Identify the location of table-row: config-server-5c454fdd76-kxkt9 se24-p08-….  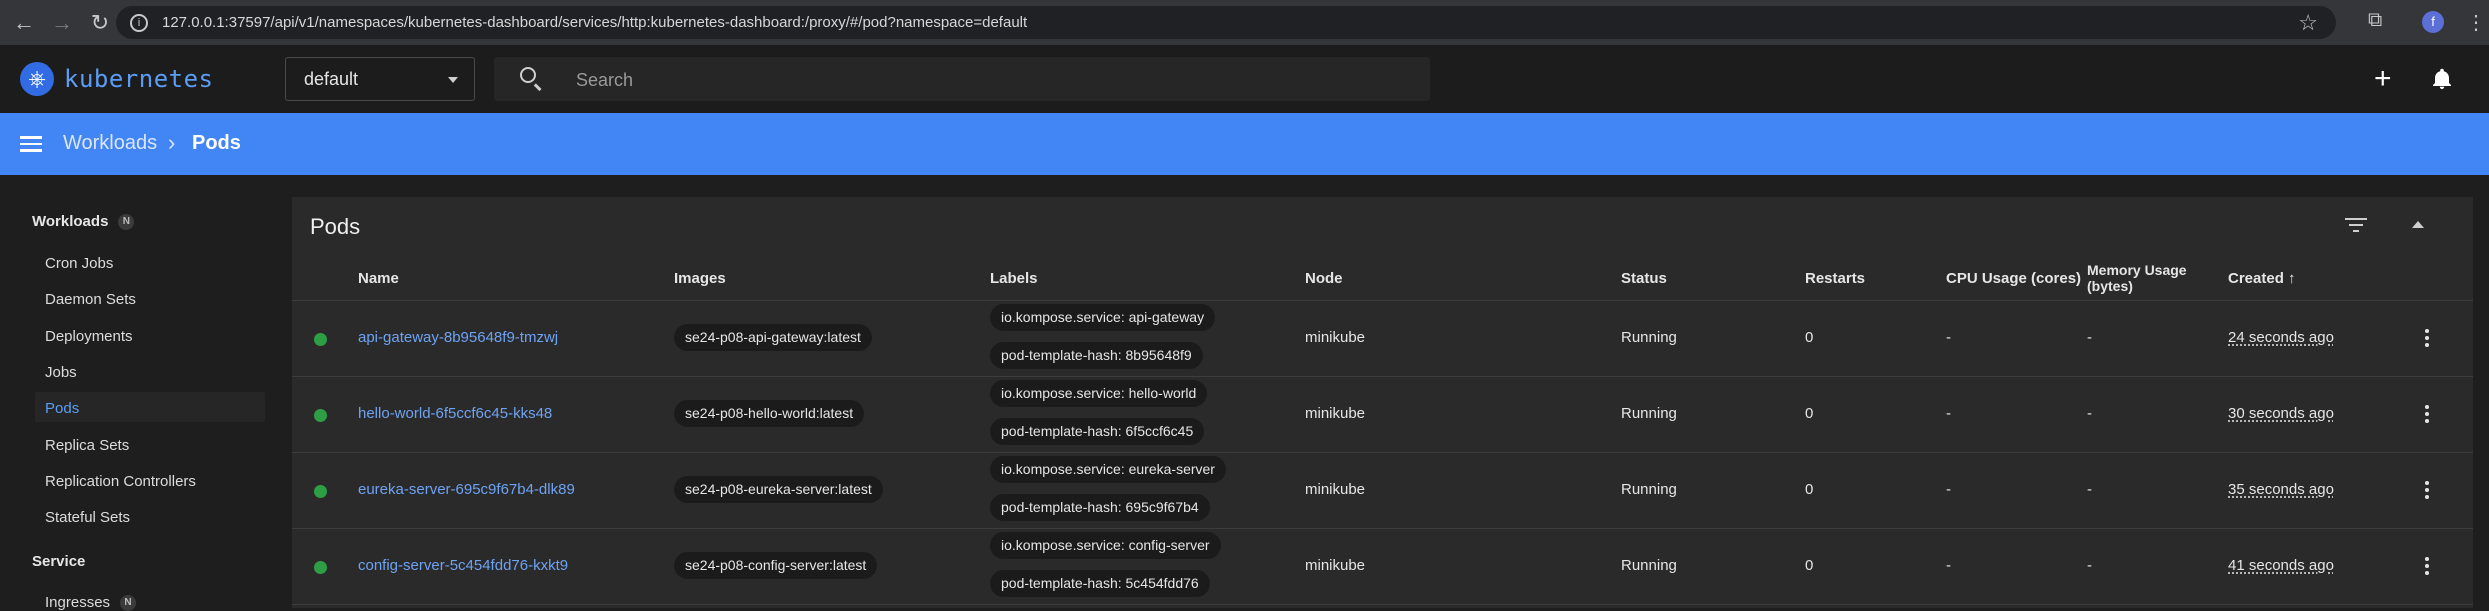
(1382, 567).